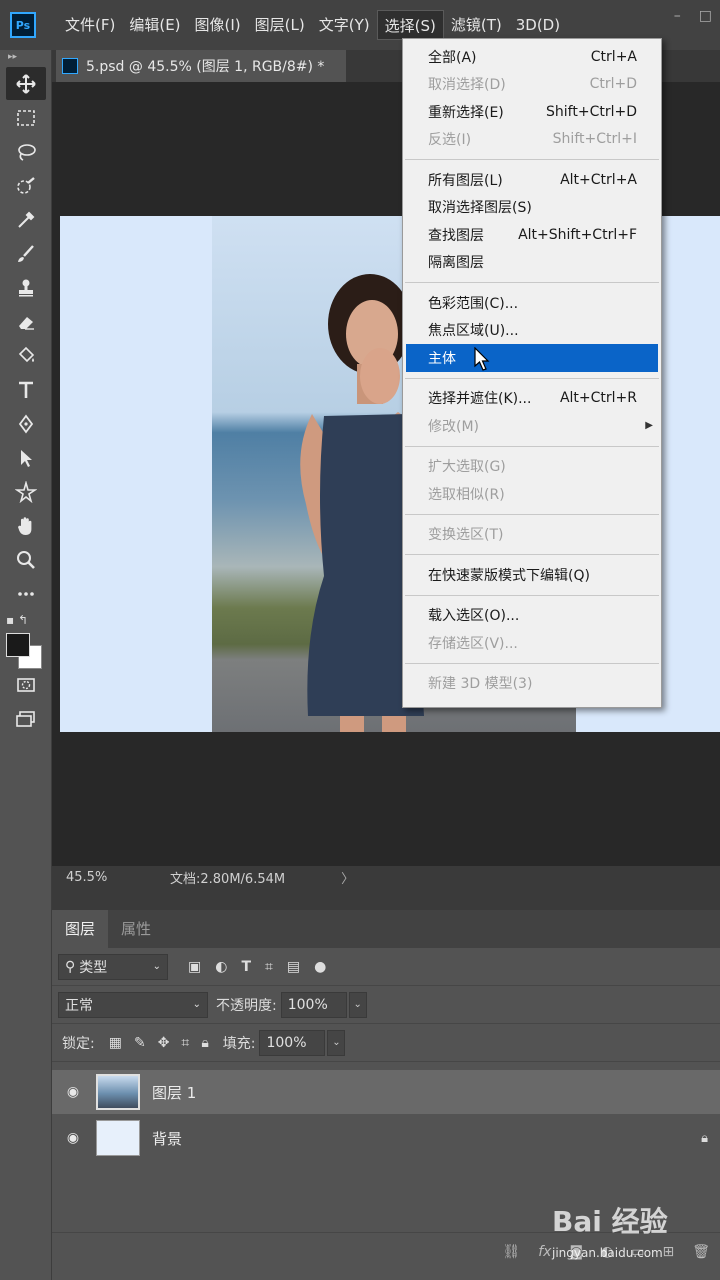  I want to click on lock-image-icon: ✎, so click(140, 1043).